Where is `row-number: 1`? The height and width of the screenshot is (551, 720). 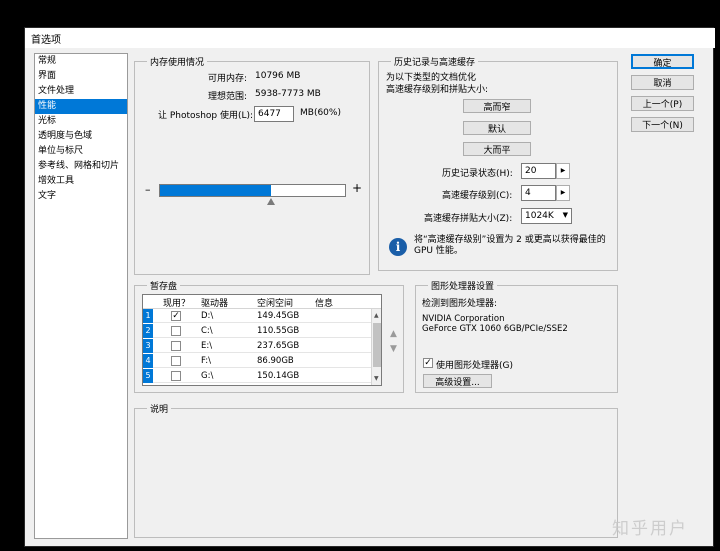 row-number: 1 is located at coordinates (148, 316).